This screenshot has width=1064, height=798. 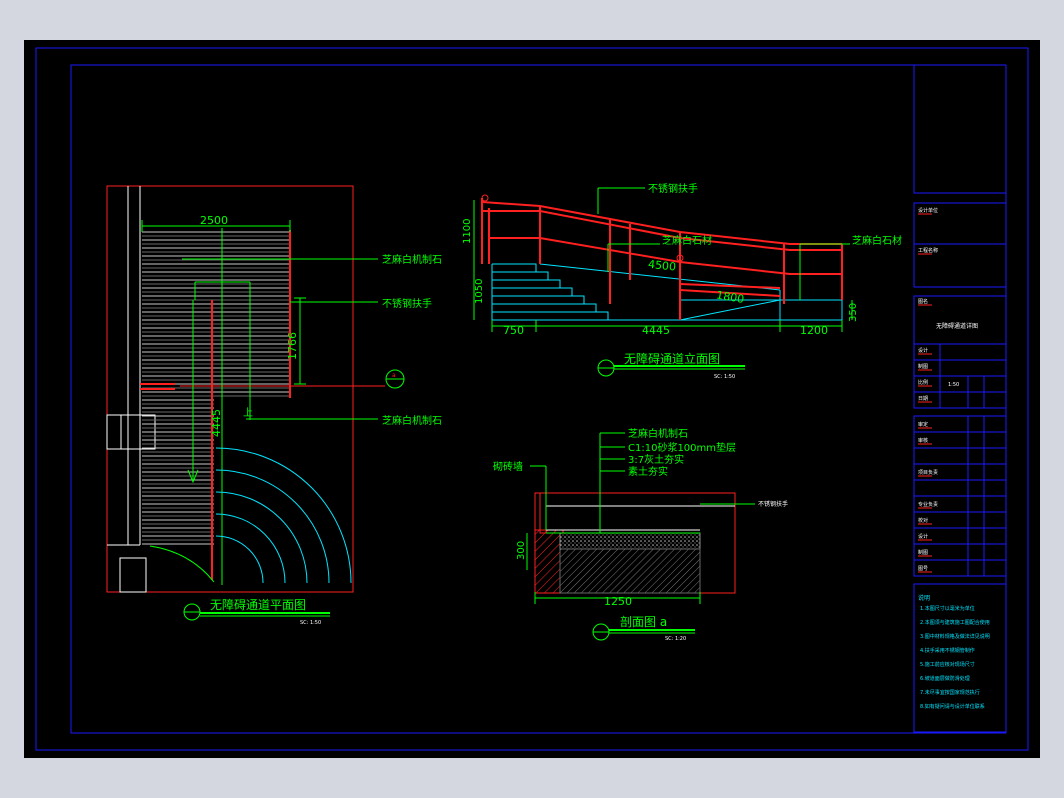 I want to click on note-line: 1.本图尺寸以毫米为单位, so click(x=947, y=608).